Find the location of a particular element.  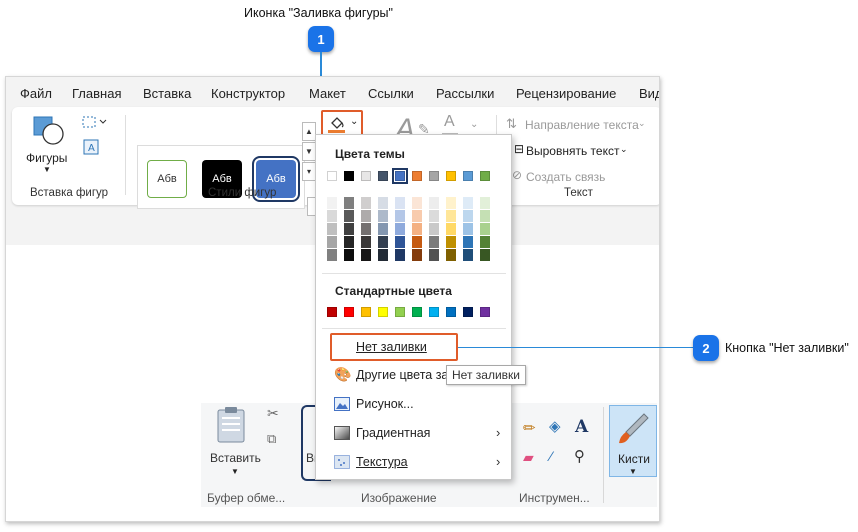

paste-button: Вставить is located at coordinates (235, 458).